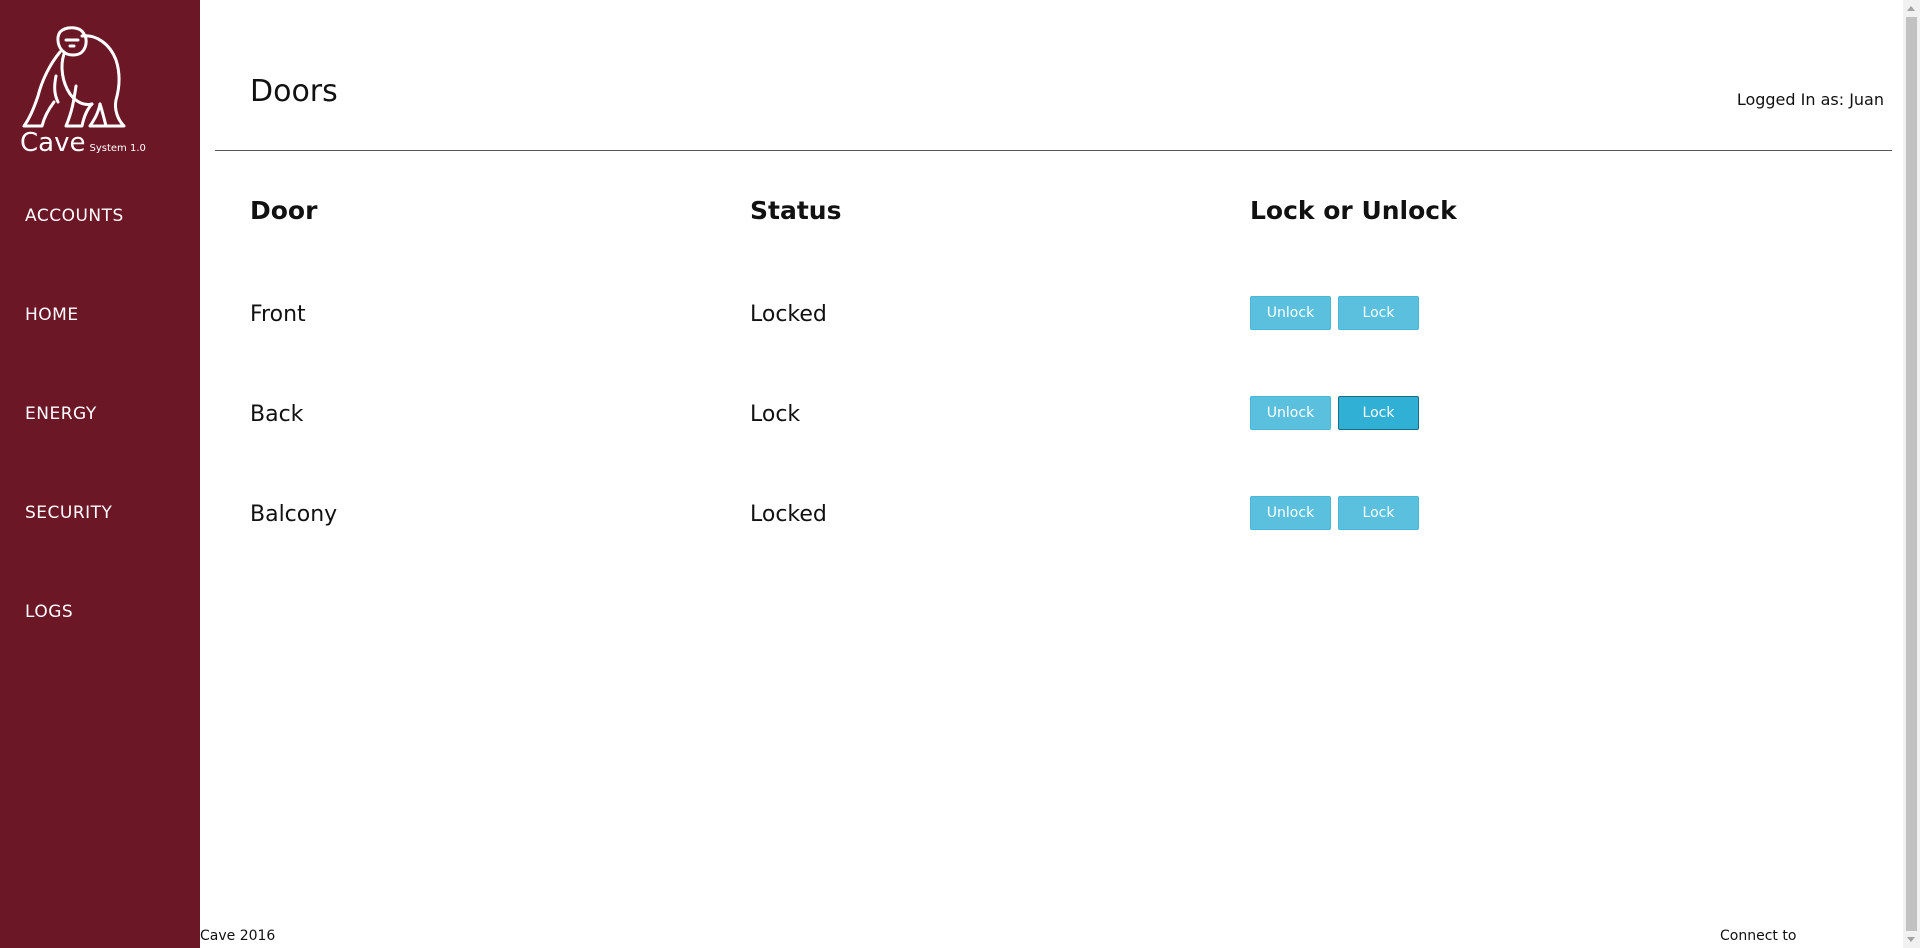  I want to click on scroll-down-icon, so click(1911, 939).